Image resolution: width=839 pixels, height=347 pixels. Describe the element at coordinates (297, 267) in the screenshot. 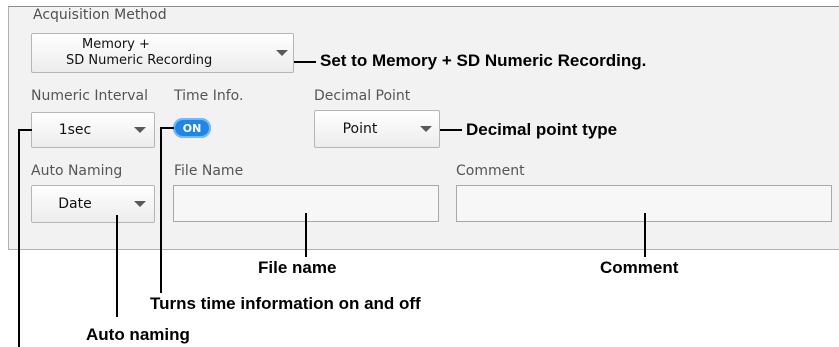

I see `file-name-annotation: File name` at that location.